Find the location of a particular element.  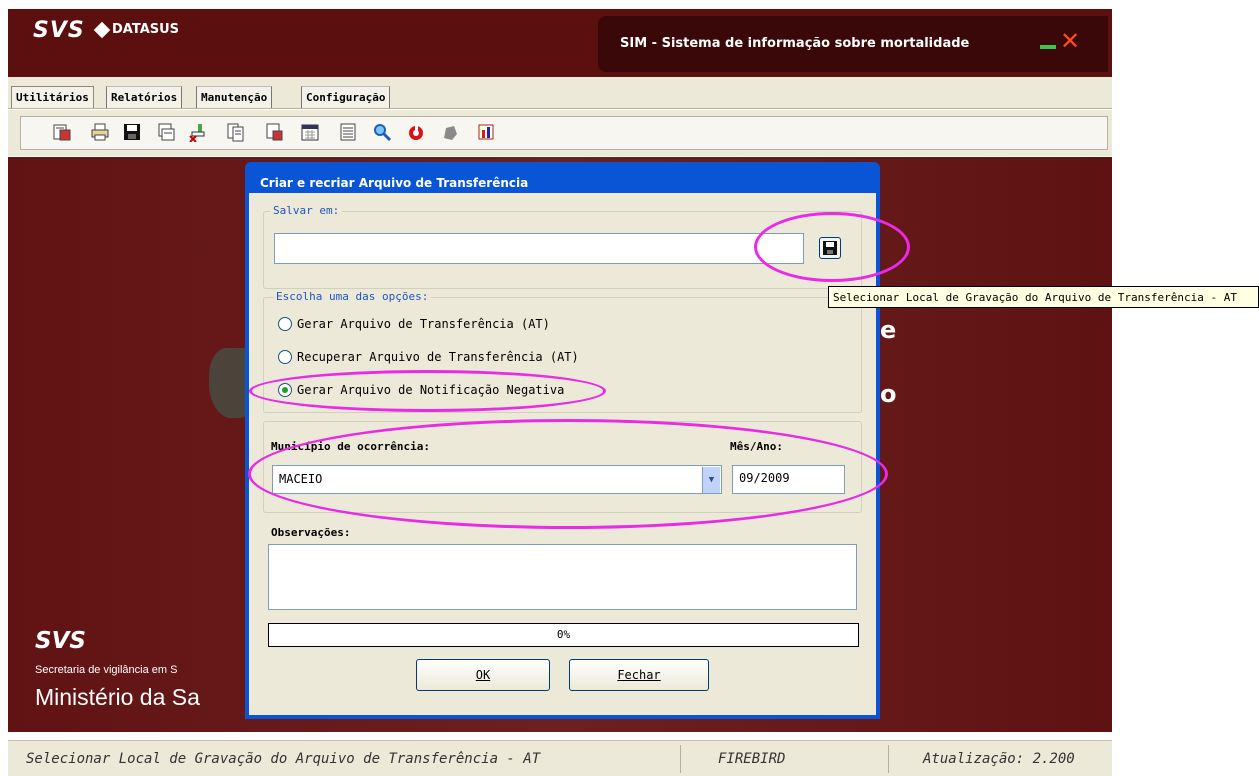

option-gerar-at: Gerar Arquivo de Transferência (AT) is located at coordinates (414, 324).